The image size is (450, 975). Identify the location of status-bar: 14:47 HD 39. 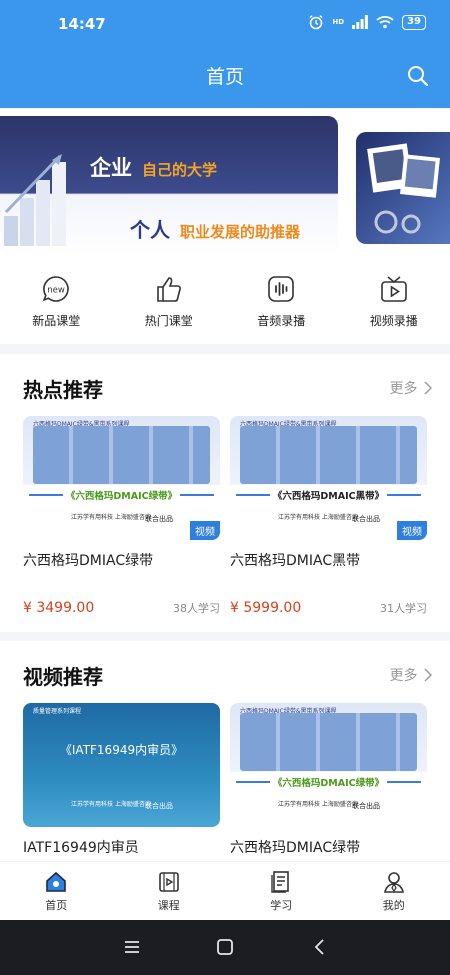
(225, 25).